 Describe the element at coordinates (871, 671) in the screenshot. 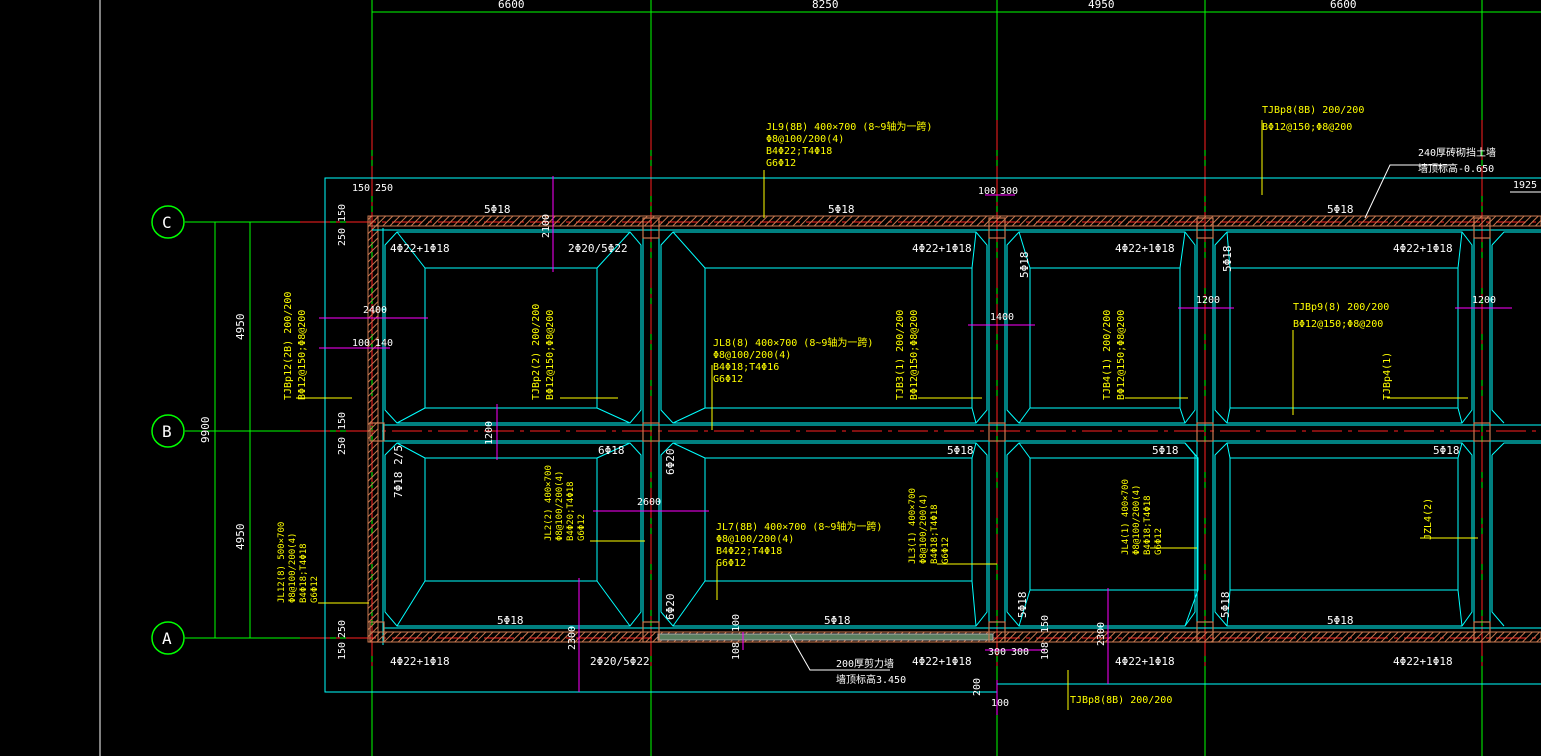

I see `label-wall-bot: 200厚剪力墙 墙顶标高3.450` at that location.